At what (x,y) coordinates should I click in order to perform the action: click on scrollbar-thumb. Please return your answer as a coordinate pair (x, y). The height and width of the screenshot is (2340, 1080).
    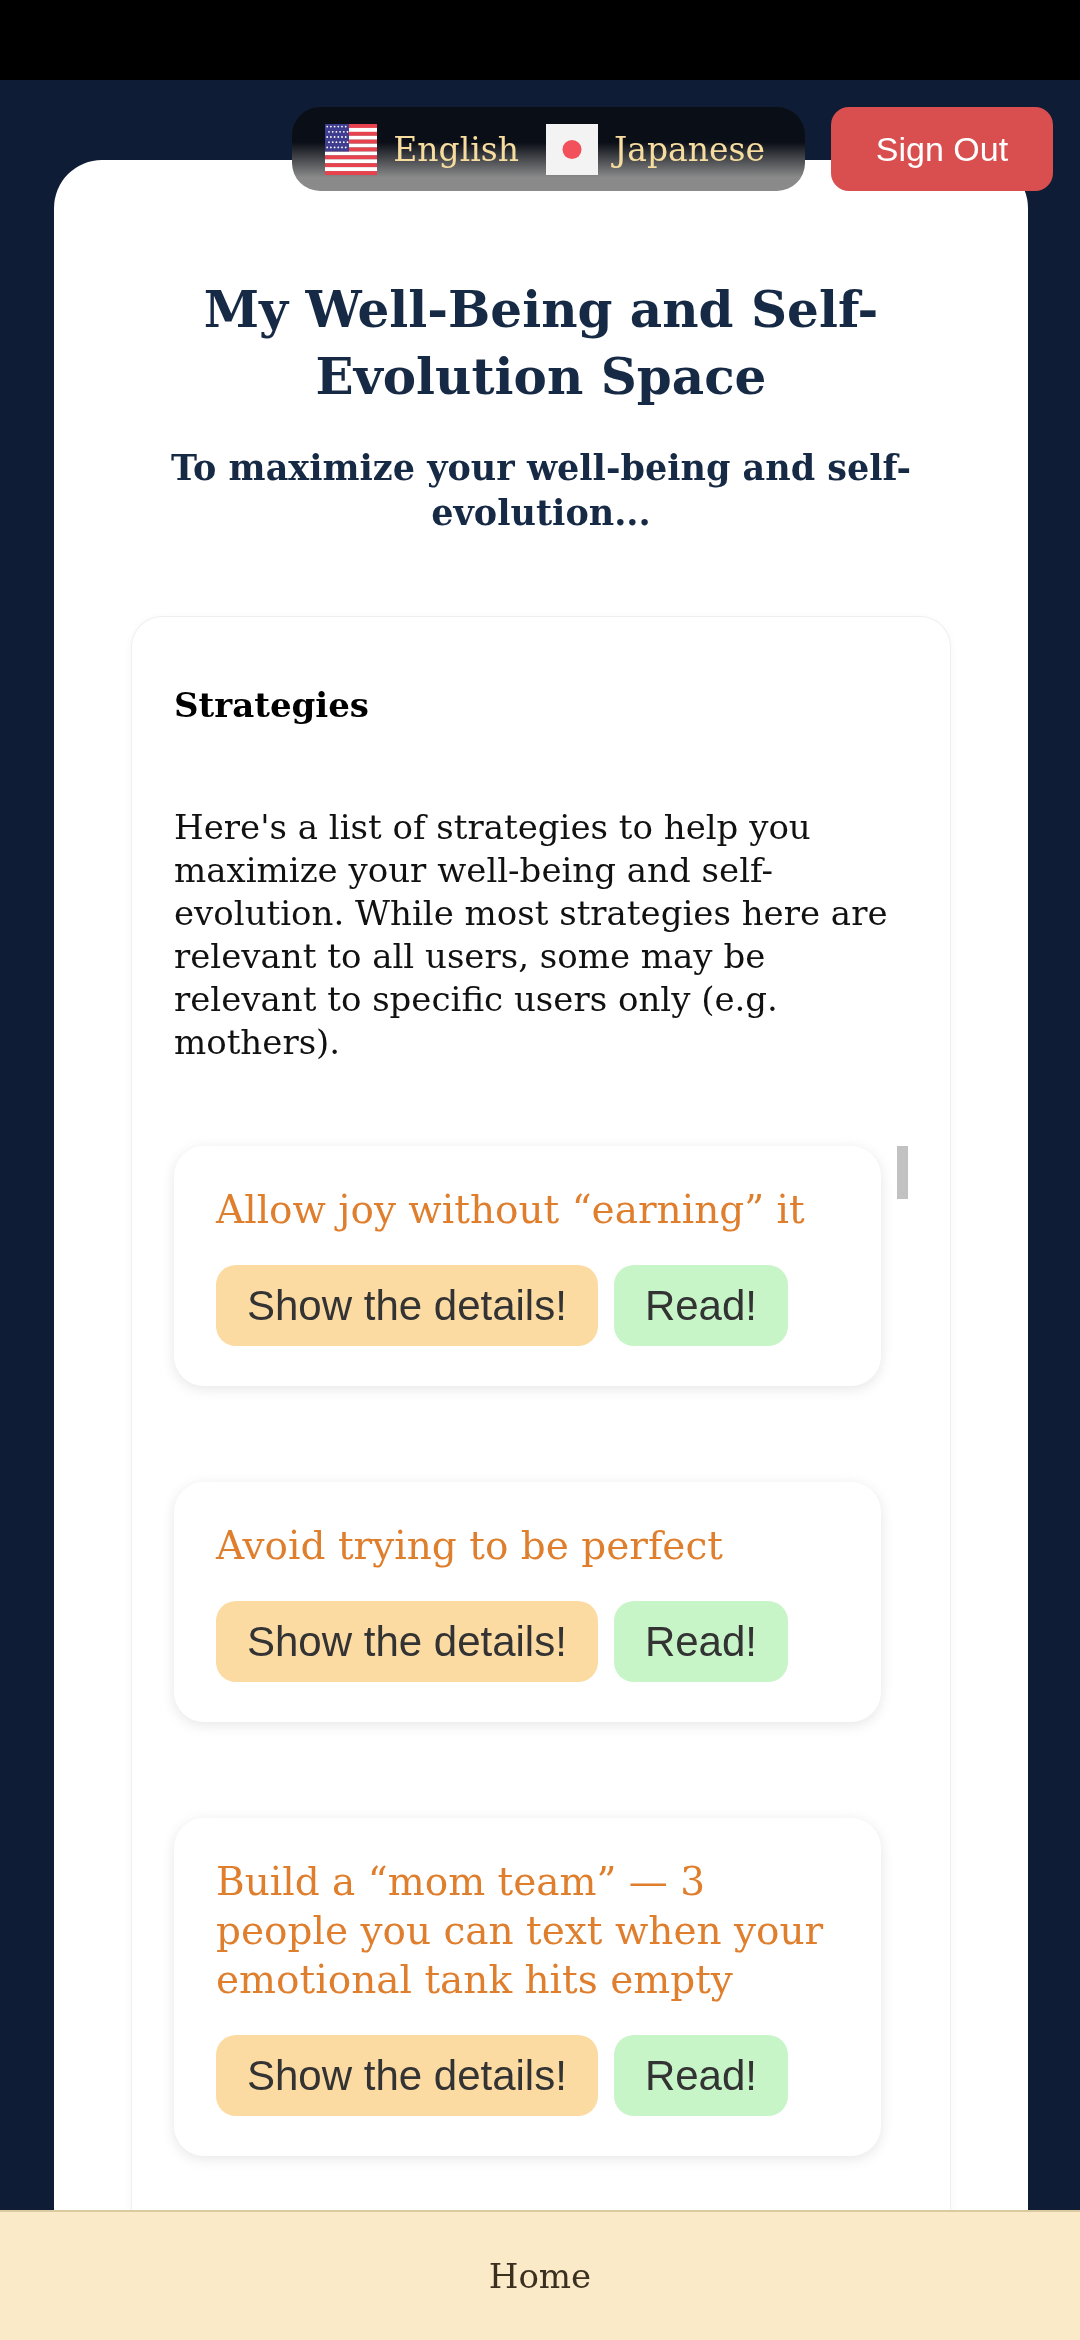
    Looking at the image, I should click on (902, 1172).